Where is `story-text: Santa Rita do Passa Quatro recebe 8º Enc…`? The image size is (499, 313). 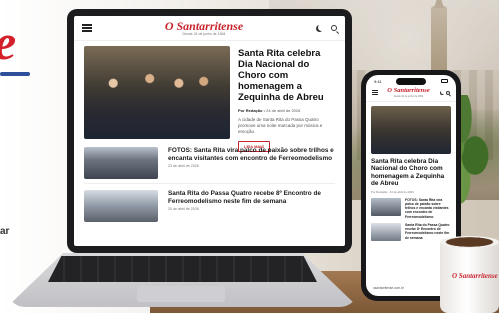
story-text: Santa Rita do Passa Quatro recebe 8º Enc… is located at coordinates (251, 206).